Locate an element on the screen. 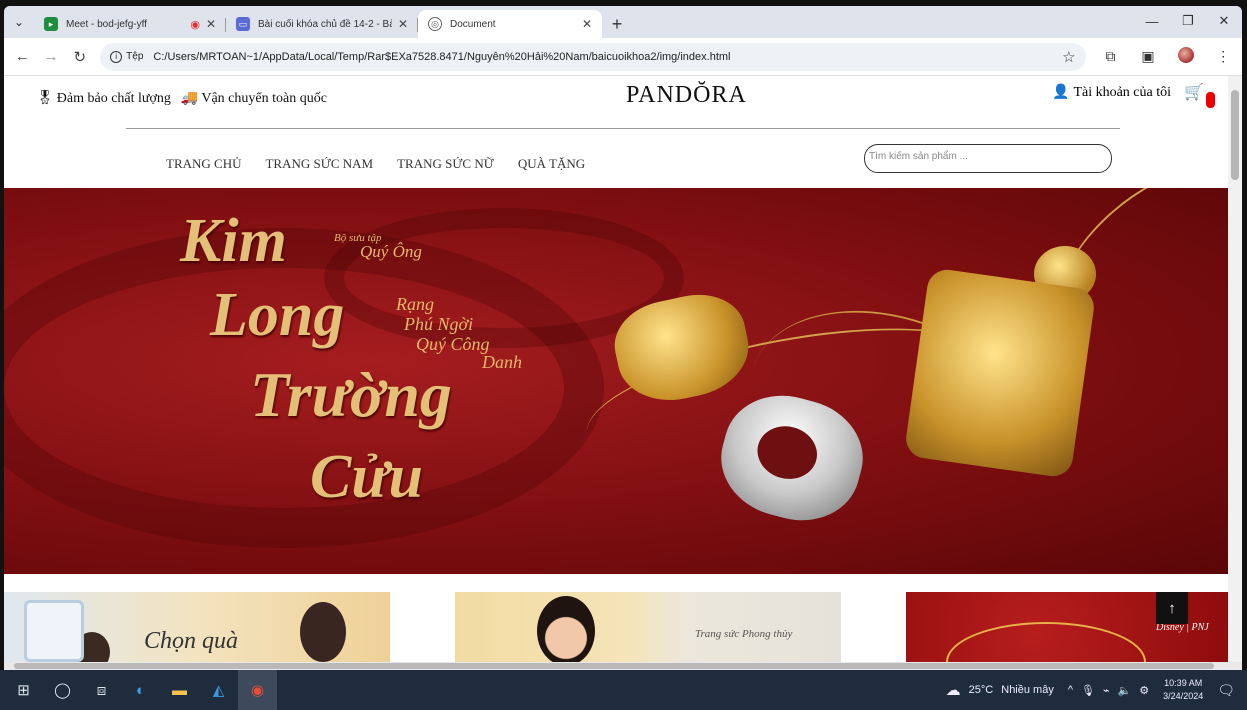 The height and width of the screenshot is (710, 1247). banner-script-text: Chọn quà is located at coordinates (191, 641).